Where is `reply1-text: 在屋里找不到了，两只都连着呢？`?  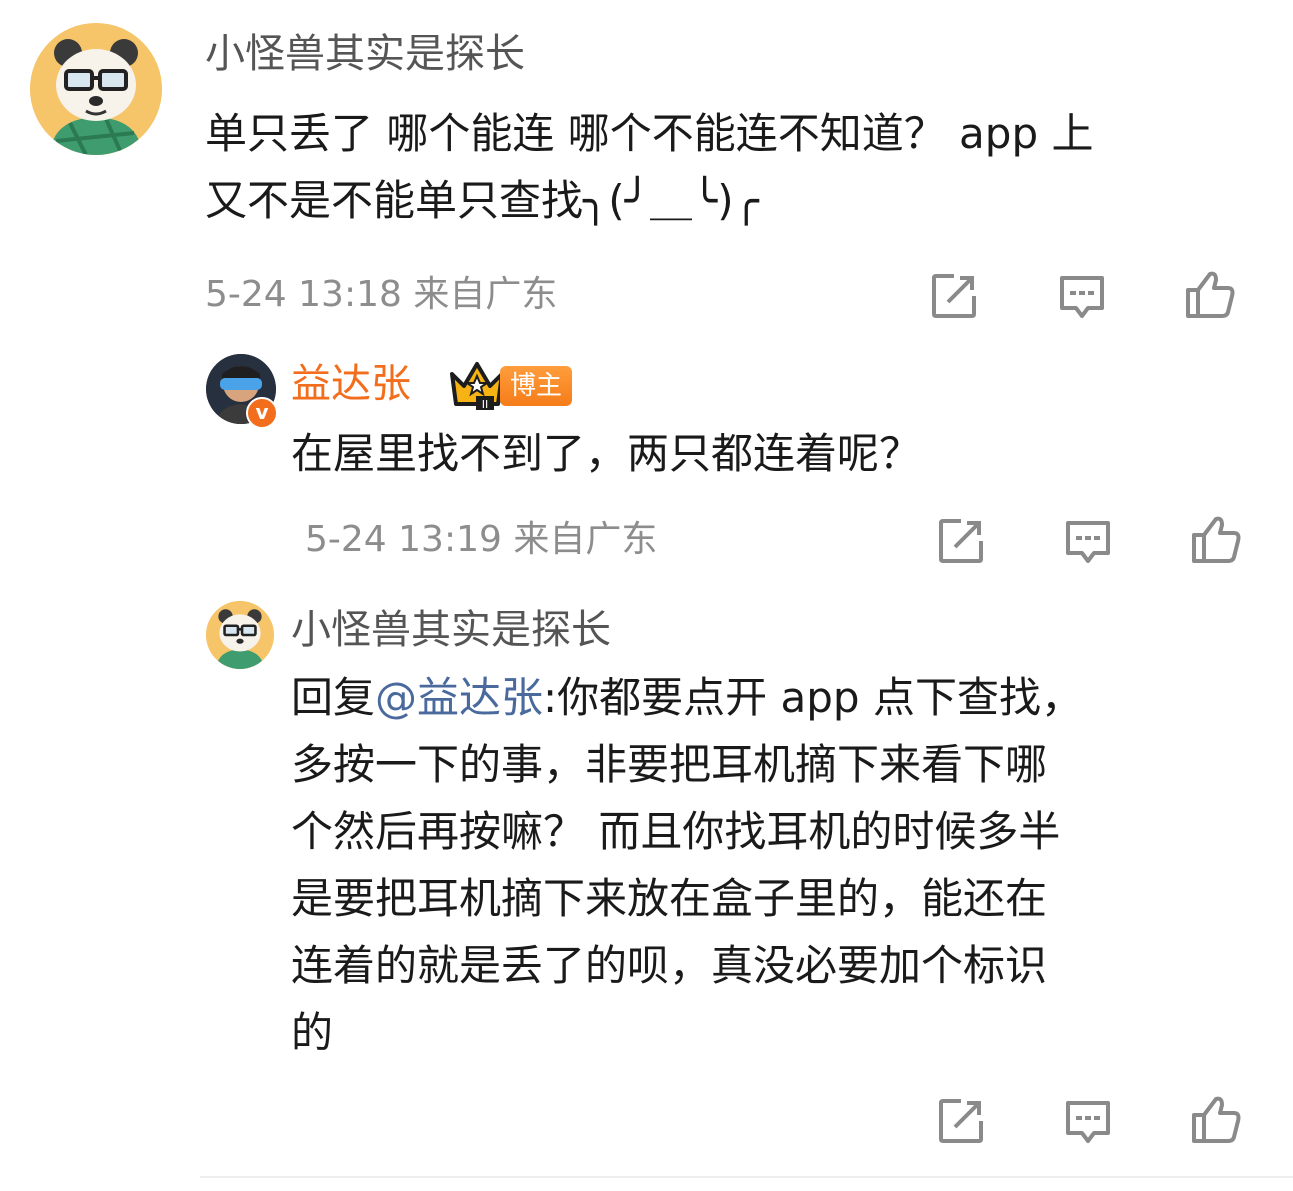 reply1-text: 在屋里找不到了，两只都连着呢？ is located at coordinates (606, 453).